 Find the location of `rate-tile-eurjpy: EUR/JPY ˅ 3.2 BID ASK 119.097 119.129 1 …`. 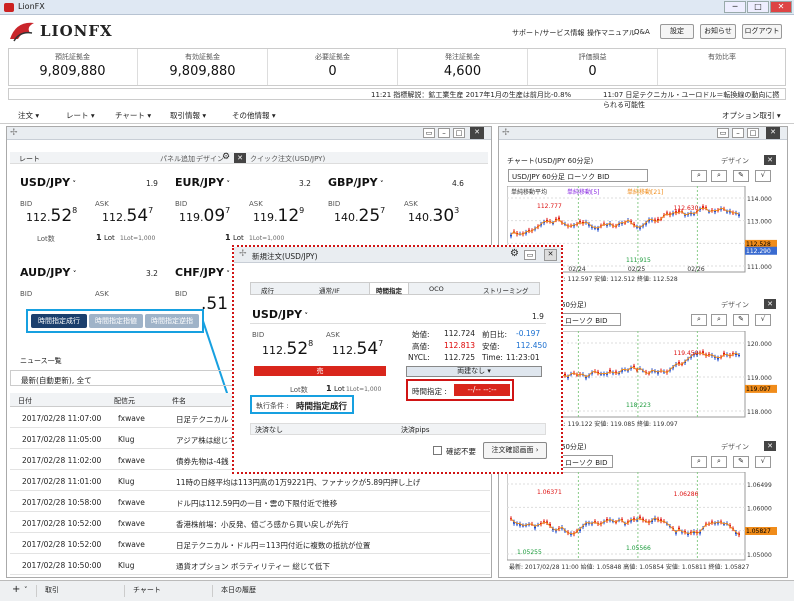

rate-tile-eurjpy: EUR/JPY ˅ 3.2 BID ASK 119.097 119.129 1 … is located at coordinates (247, 211).